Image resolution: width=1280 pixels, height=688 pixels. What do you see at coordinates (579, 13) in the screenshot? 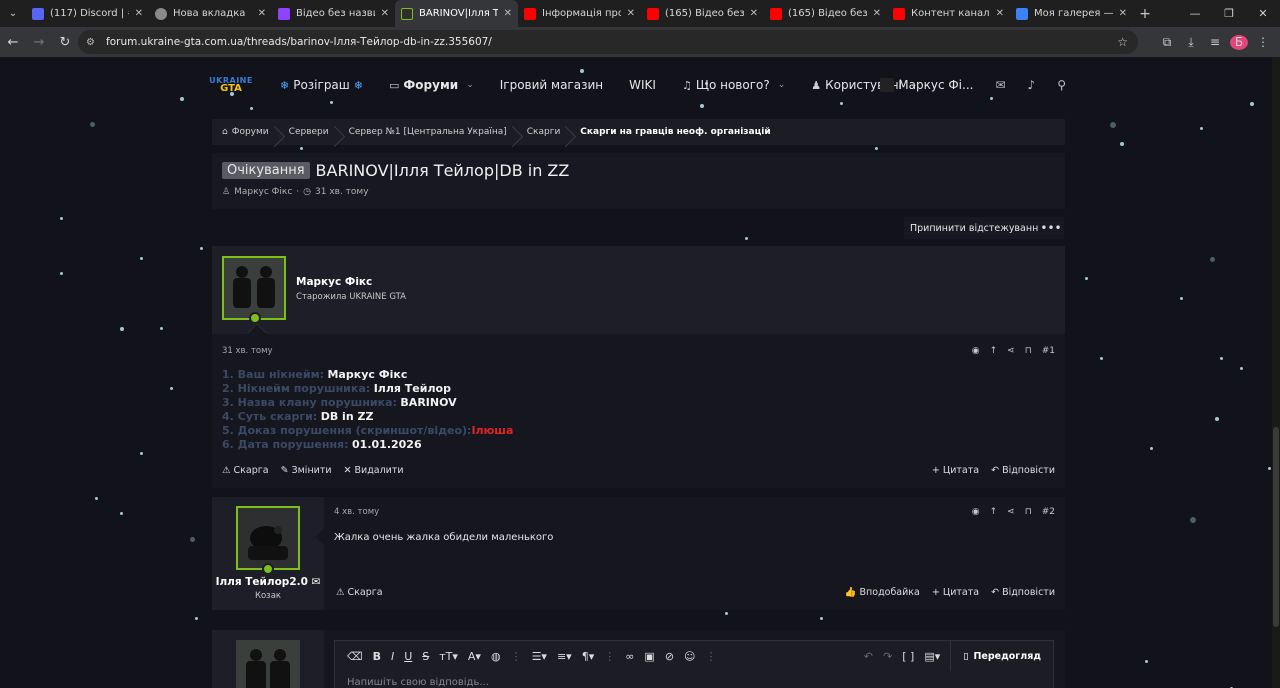
I see `tab-video-info: Інформація про відео ✕` at bounding box center [579, 13].